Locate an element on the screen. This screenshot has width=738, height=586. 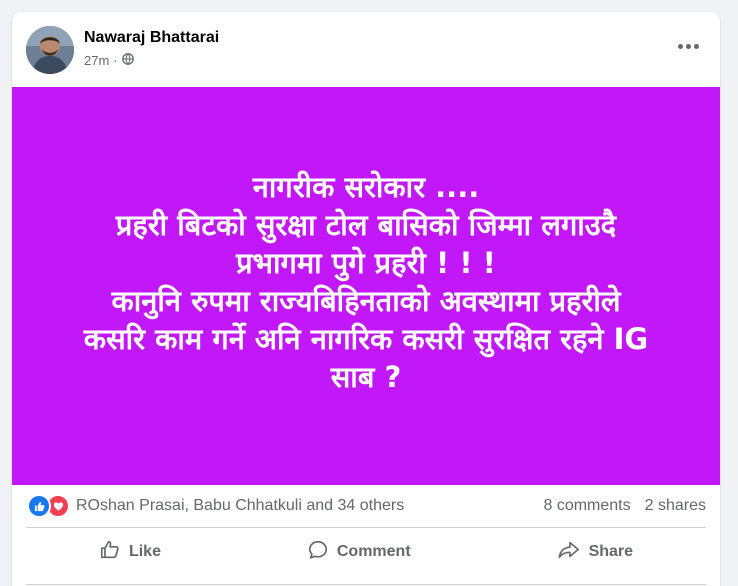
shares-count: 2 shares is located at coordinates (675, 506).